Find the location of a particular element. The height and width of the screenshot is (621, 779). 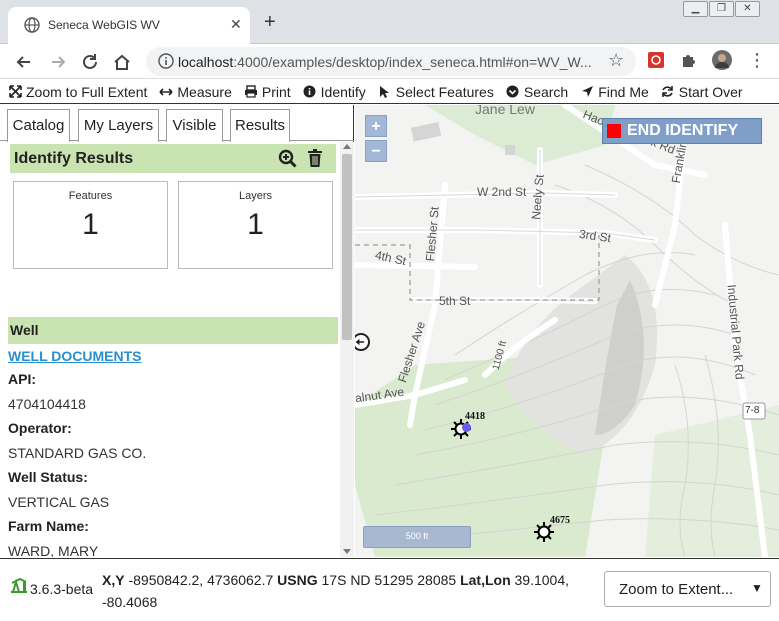

puzzle-extensions-icon is located at coordinates (689, 60).